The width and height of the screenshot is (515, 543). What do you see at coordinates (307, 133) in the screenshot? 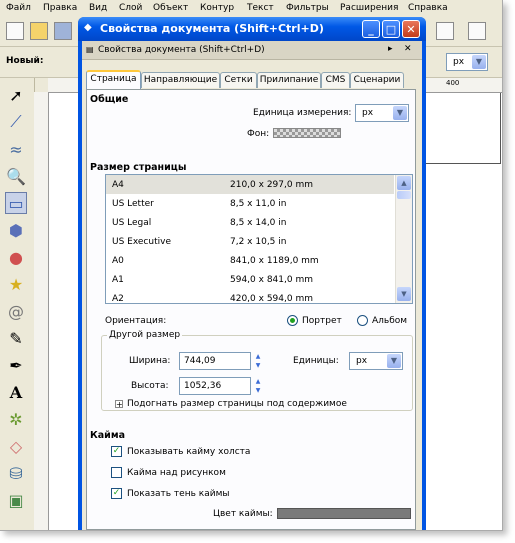
I see `background-color-swatch` at bounding box center [307, 133].